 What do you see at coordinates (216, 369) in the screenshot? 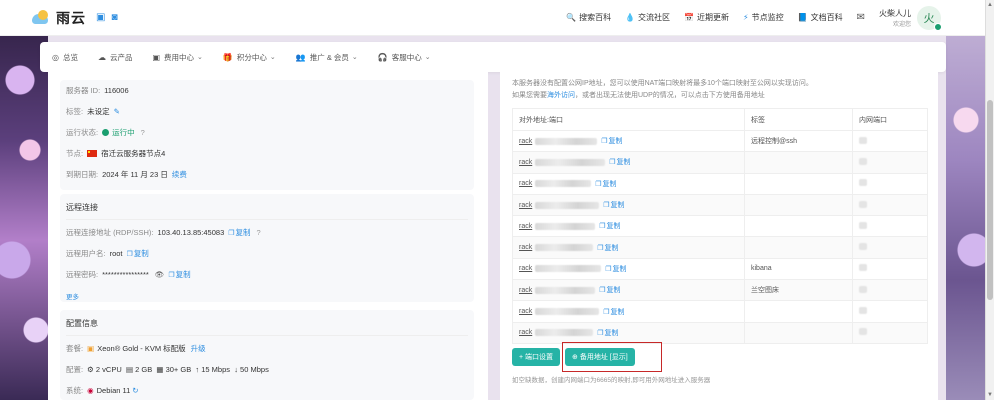
I see `upload-value: 15 Mbps` at bounding box center [216, 369].